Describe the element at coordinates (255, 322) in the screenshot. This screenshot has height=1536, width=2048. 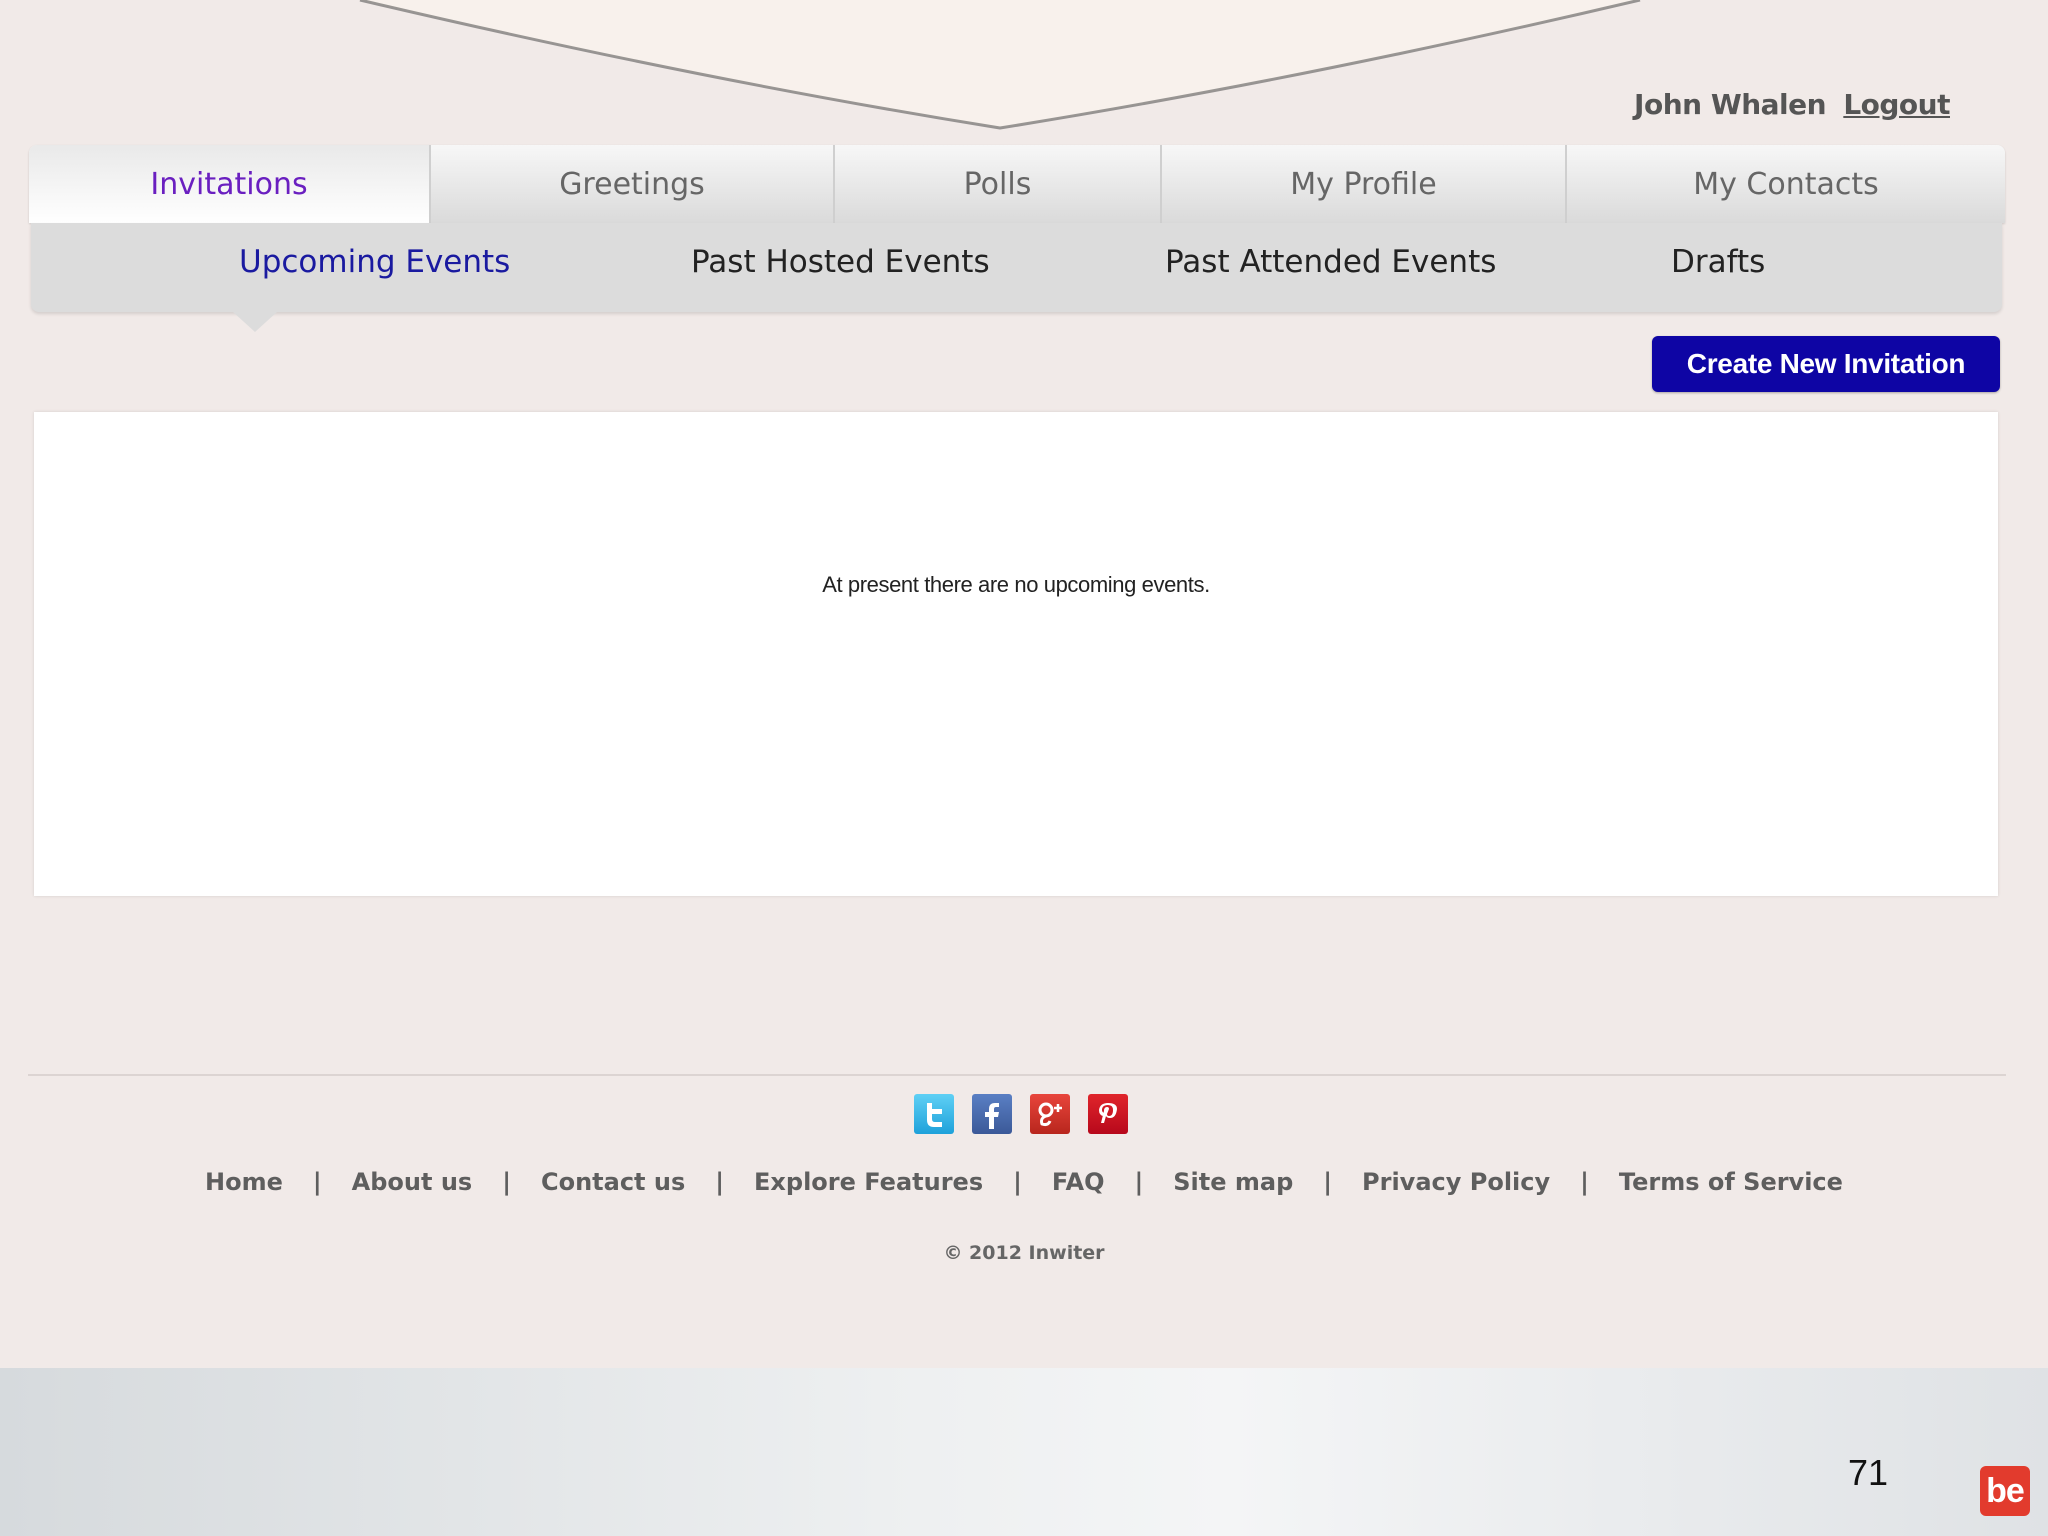
I see `active-subtab-pointer` at that location.